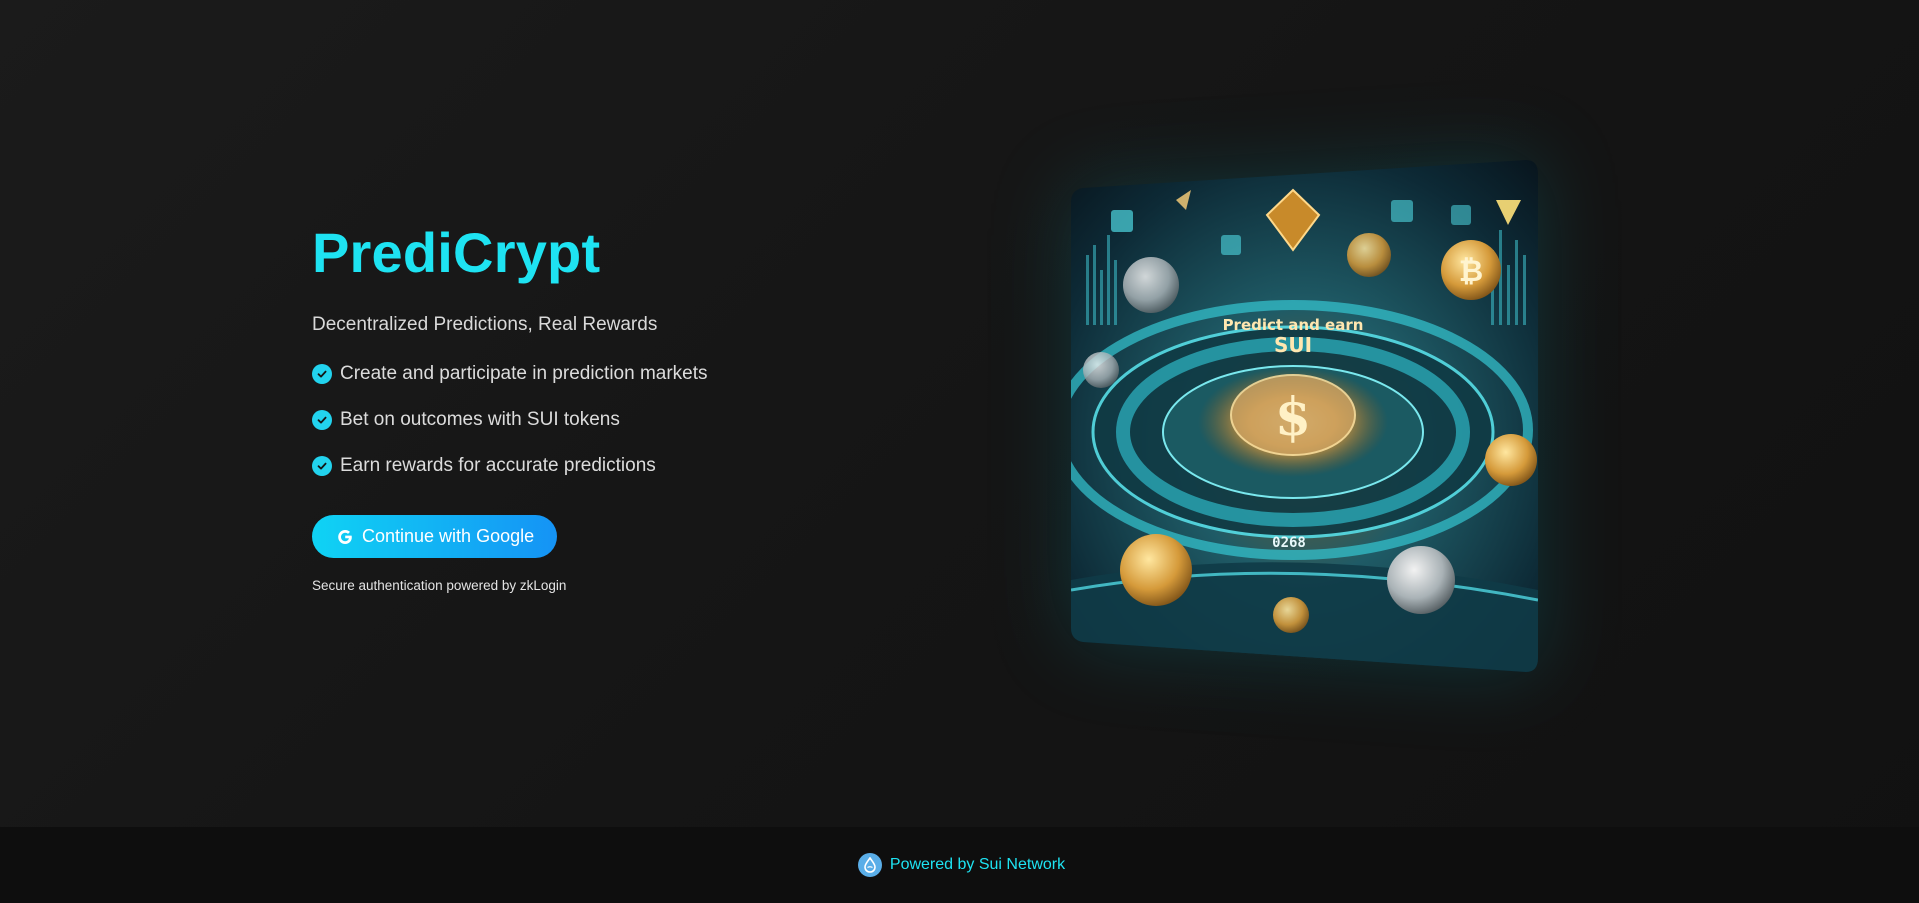 The height and width of the screenshot is (903, 1919). I want to click on google-login-label: Continue with Google, so click(448, 536).